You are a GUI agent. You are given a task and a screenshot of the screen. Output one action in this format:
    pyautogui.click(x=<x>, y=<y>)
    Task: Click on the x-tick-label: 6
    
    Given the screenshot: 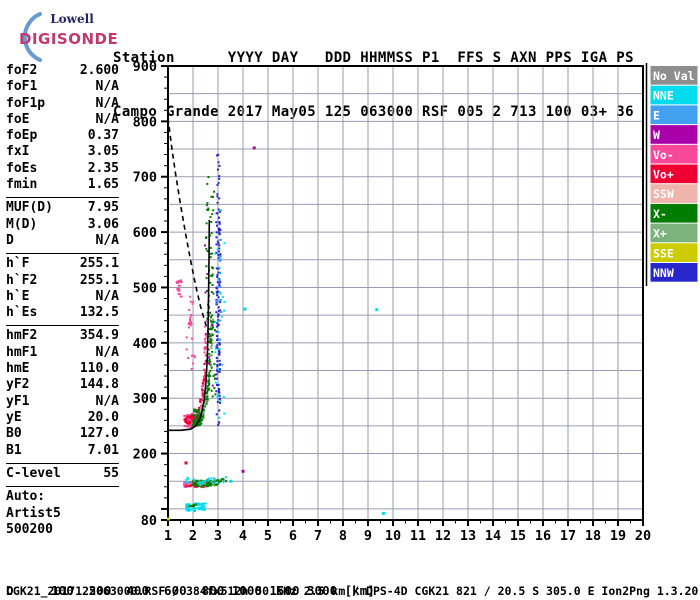 What is the action you would take?
    pyautogui.click(x=293, y=536)
    